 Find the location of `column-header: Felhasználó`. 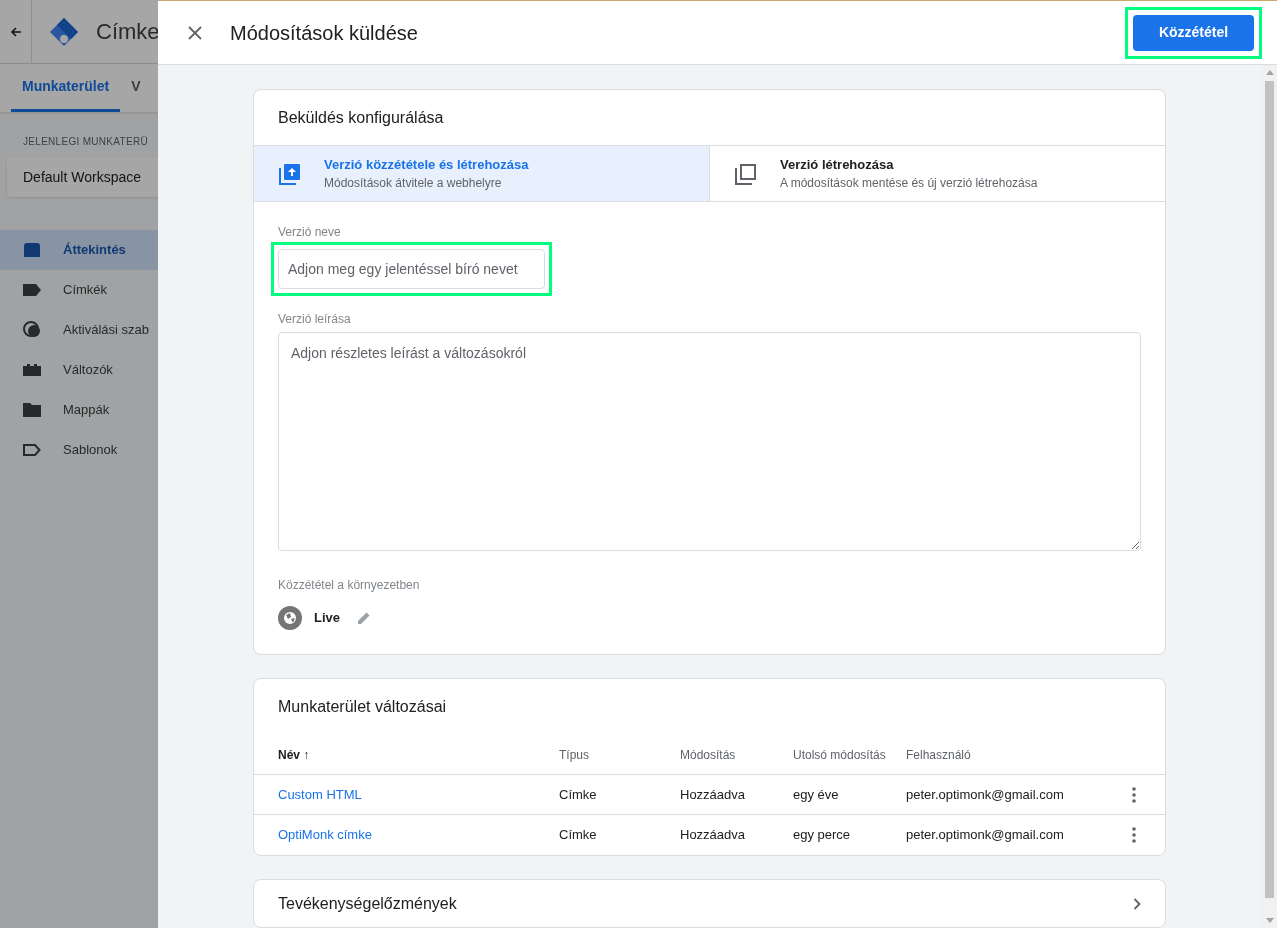

column-header: Felhasználó is located at coordinates (939, 755).